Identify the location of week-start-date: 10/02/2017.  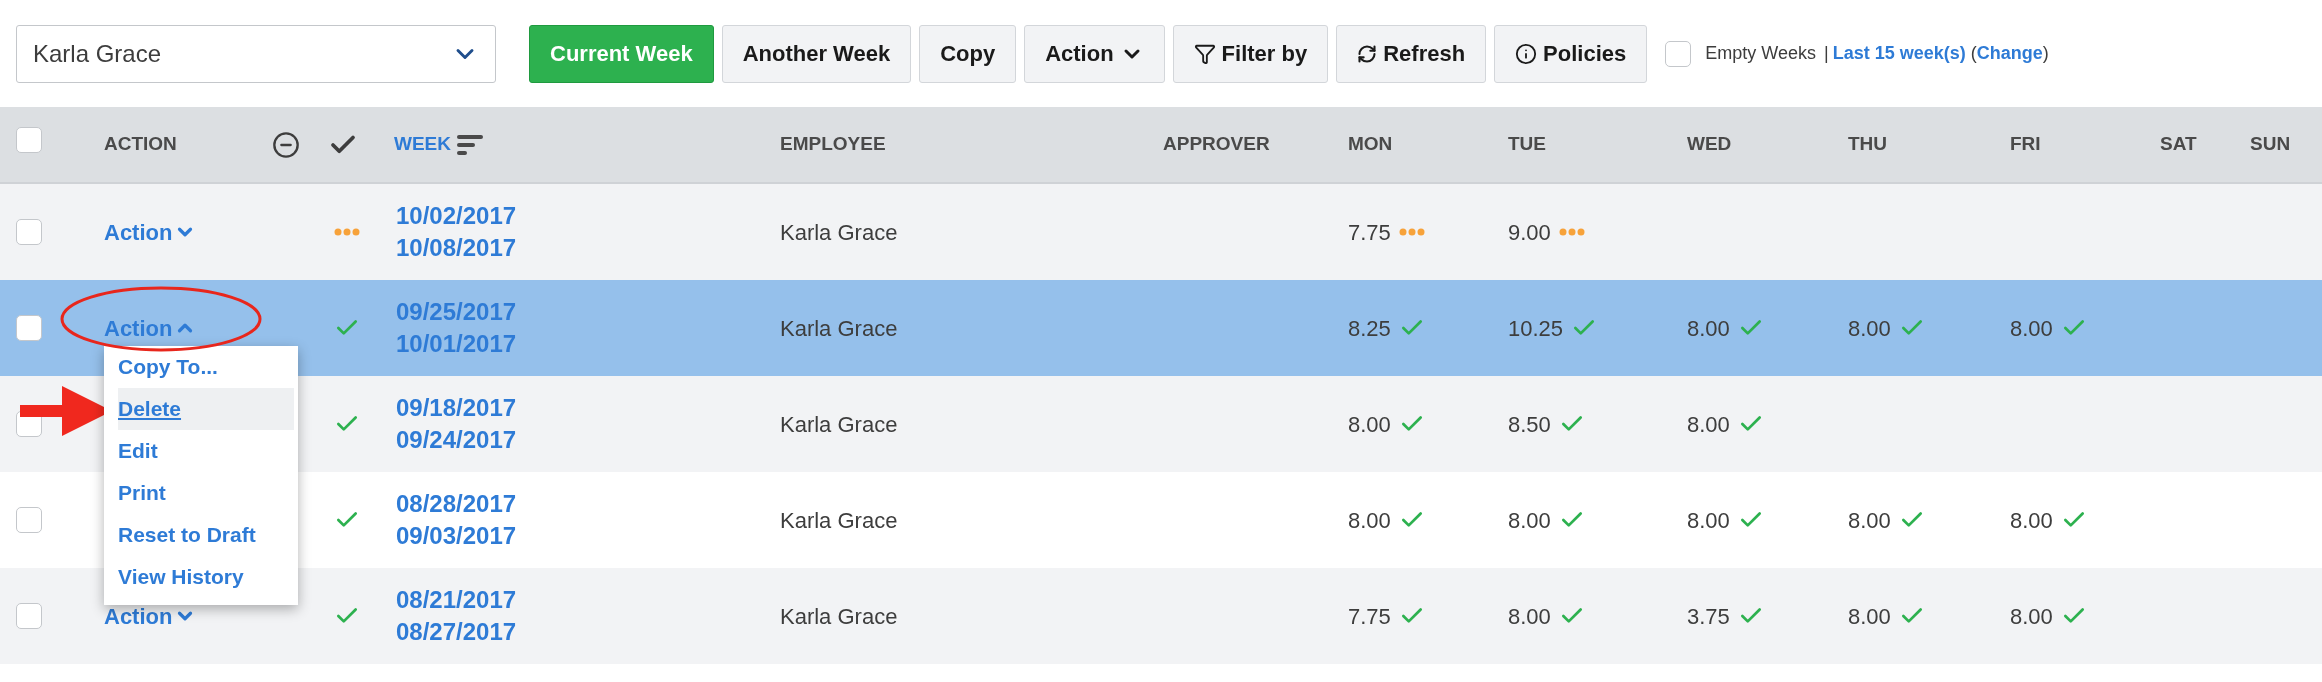
(581, 216).